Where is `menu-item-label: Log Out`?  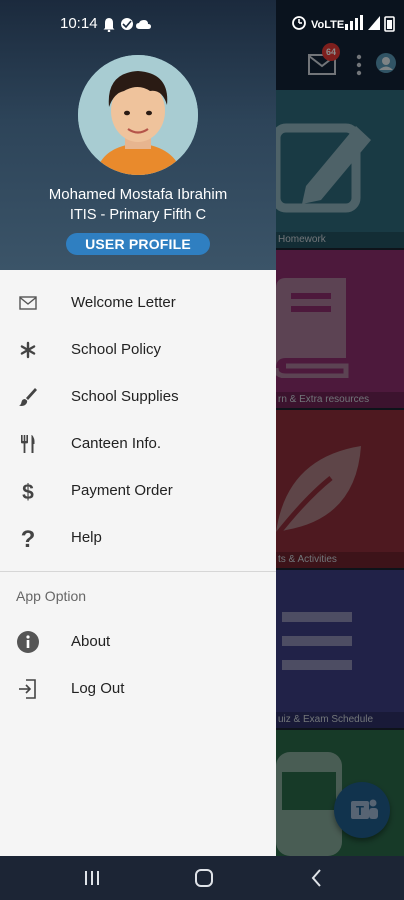 menu-item-label: Log Out is located at coordinates (98, 688).